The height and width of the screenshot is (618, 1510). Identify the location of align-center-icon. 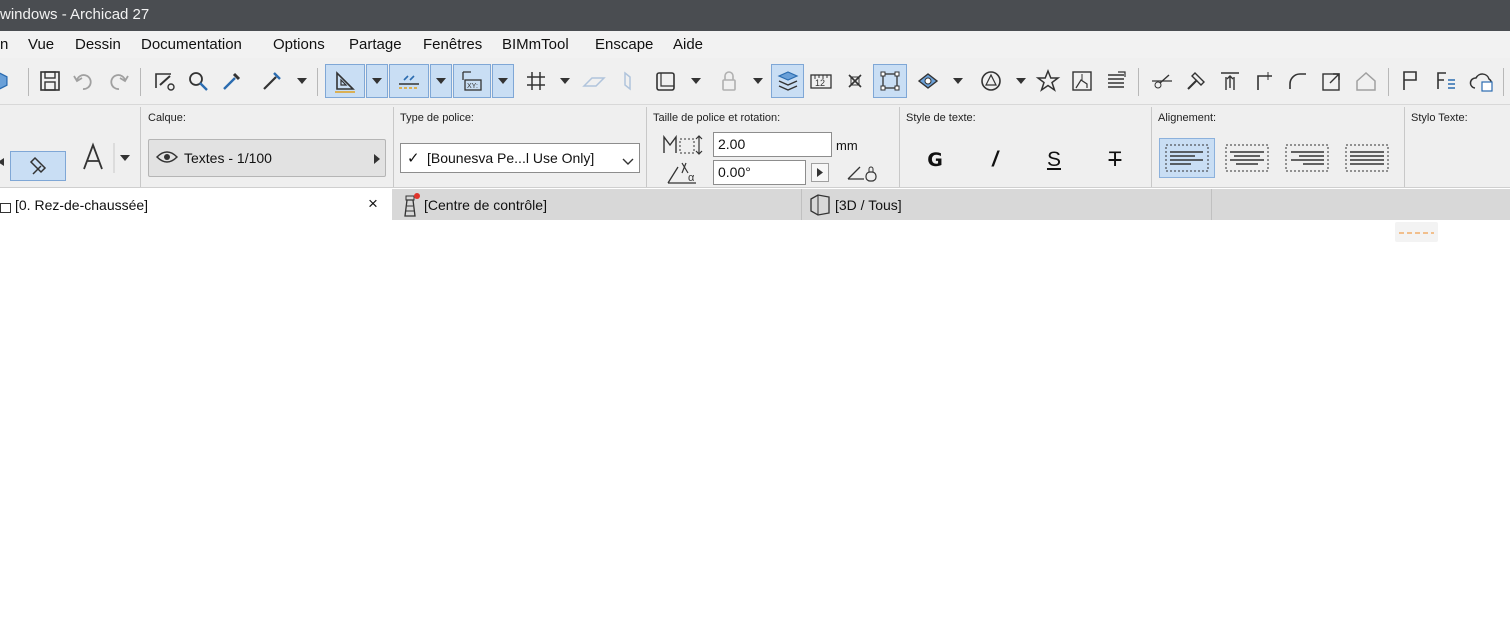
(1247, 158).